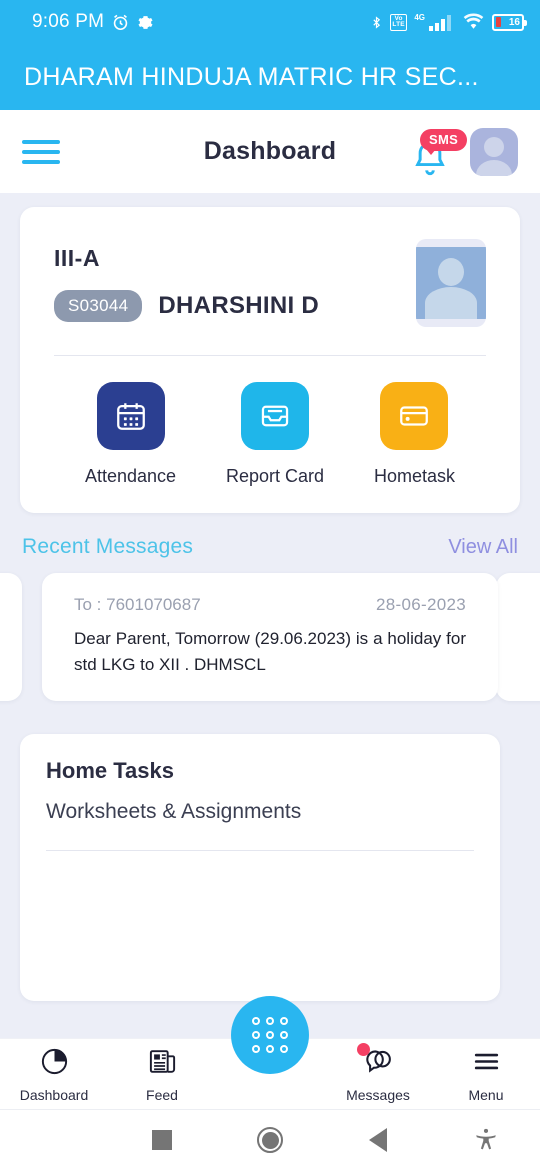 This screenshot has width=540, height=1170. I want to click on notification-bell-button: SMS, so click(439, 151).